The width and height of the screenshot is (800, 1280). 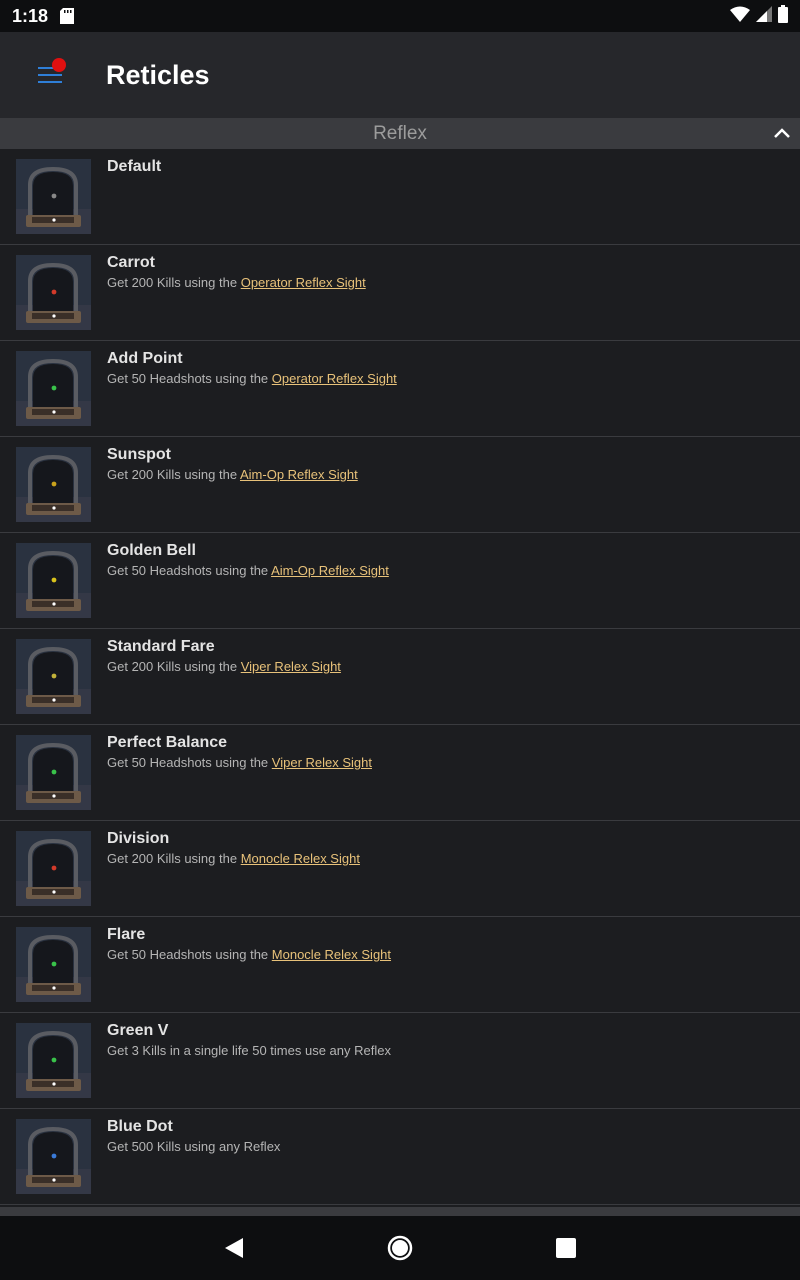 What do you see at coordinates (139, 454) in the screenshot?
I see `reticle-title: Sunspot` at bounding box center [139, 454].